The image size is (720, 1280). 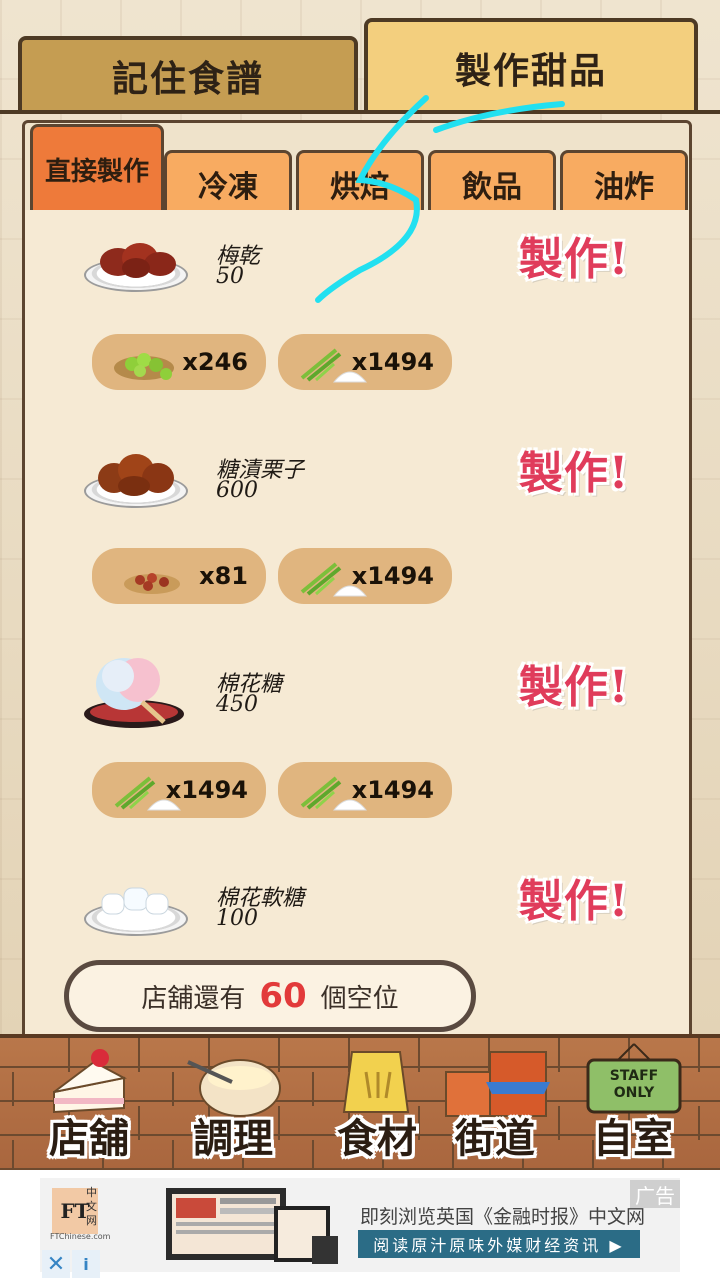 I want to click on staff-sign-text: STAFF ONLY, so click(x=634, y=1084).